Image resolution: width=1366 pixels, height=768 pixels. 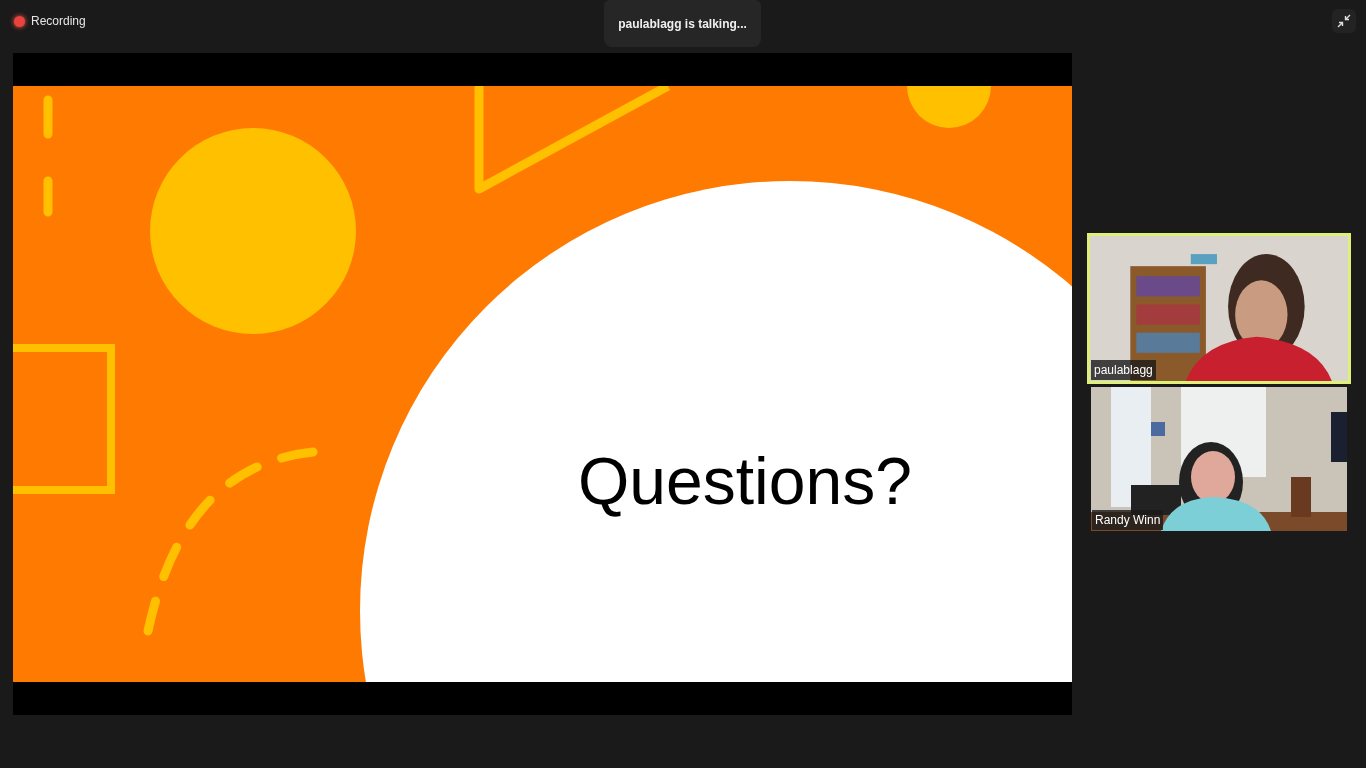 I want to click on recording-icon, so click(x=19, y=21).